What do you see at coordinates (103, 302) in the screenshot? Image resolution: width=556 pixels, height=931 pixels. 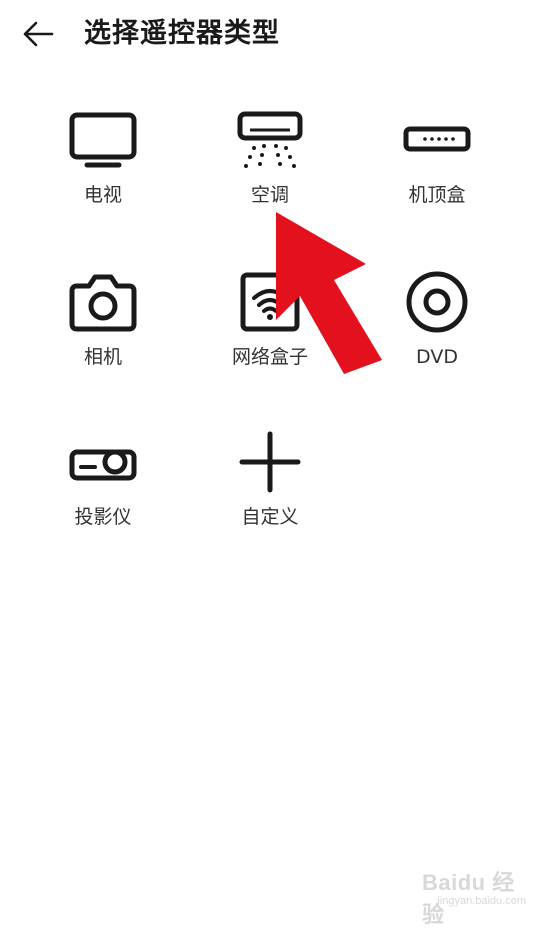 I see `camera-icon` at bounding box center [103, 302].